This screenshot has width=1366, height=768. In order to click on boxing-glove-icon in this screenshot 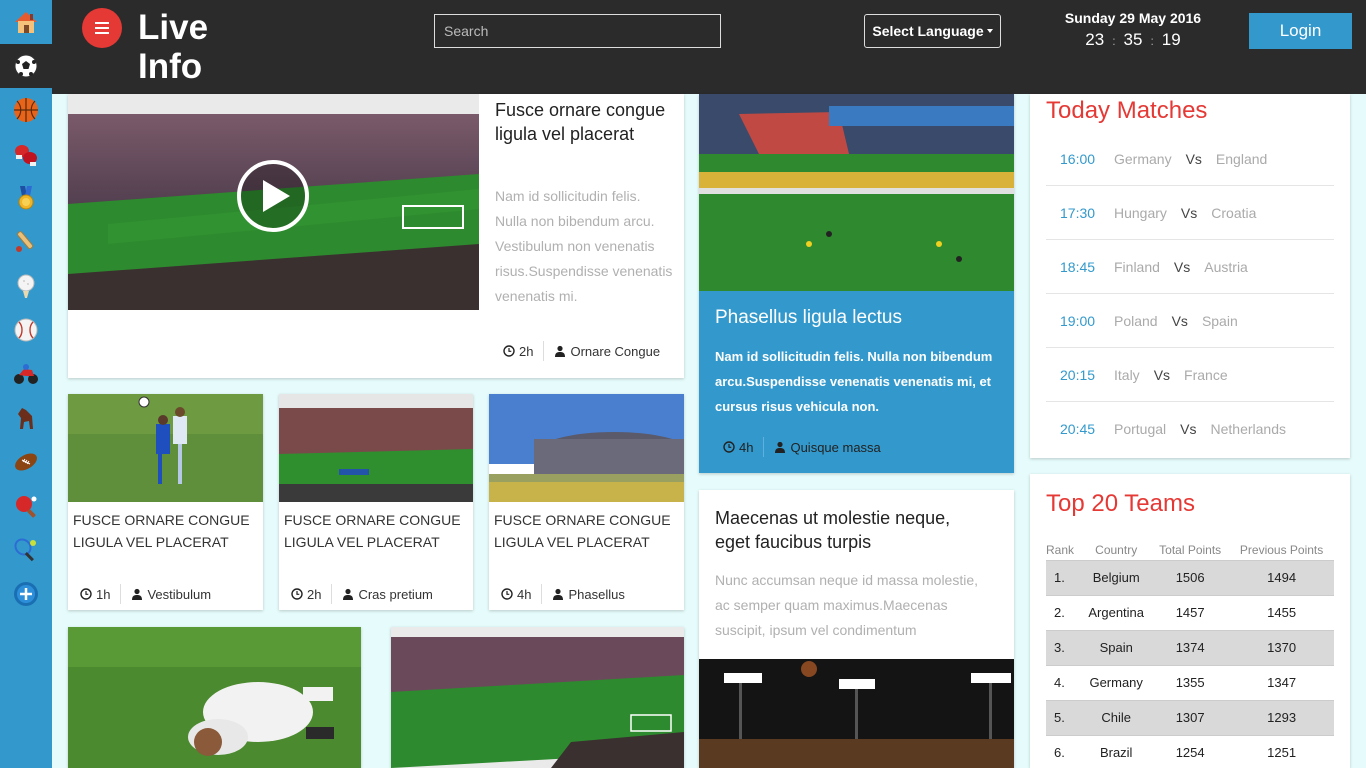, I will do `click(26, 155)`.